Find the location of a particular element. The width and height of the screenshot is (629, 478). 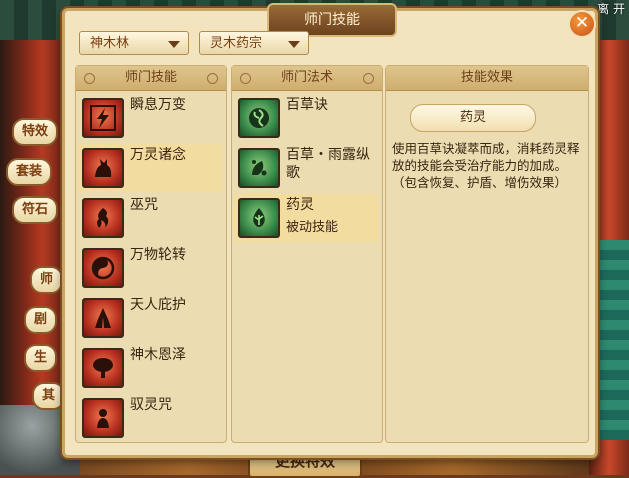

skill-row-wanling: 万灵诸念 is located at coordinates (150, 168).